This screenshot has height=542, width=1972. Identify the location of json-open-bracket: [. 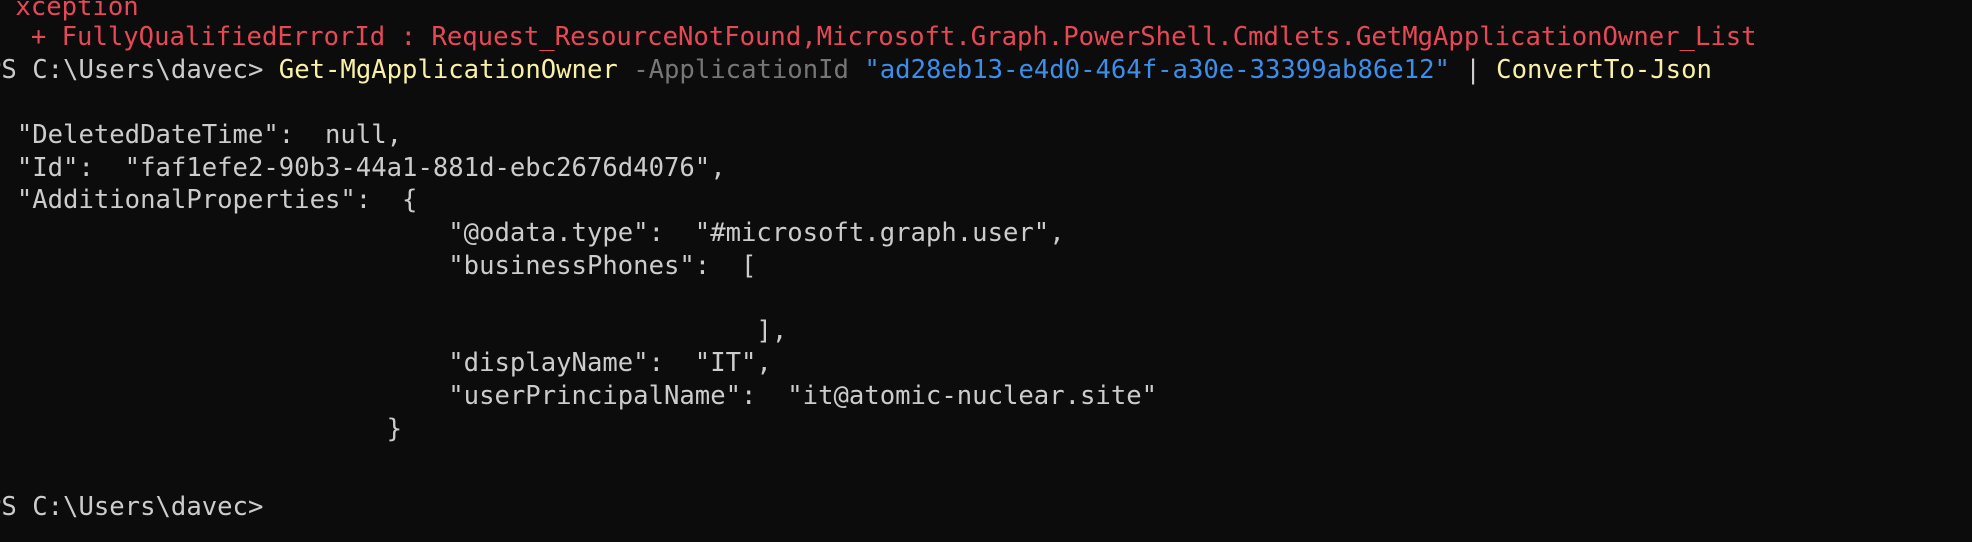
(0, 103).